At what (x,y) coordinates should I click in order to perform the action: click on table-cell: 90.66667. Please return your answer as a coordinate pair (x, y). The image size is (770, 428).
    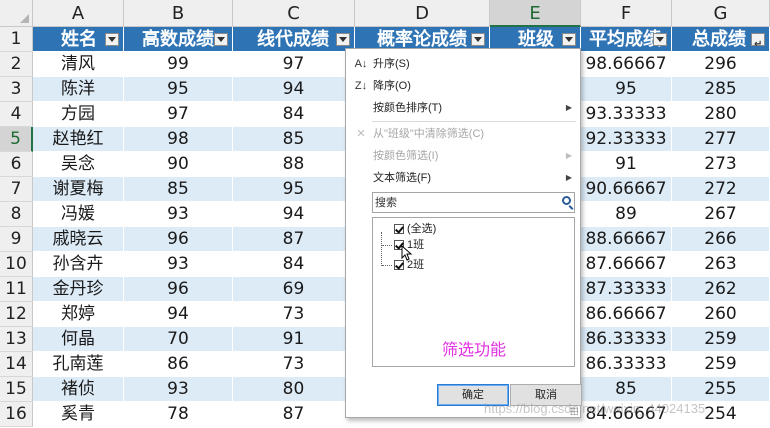
    Looking at the image, I should click on (626, 189).